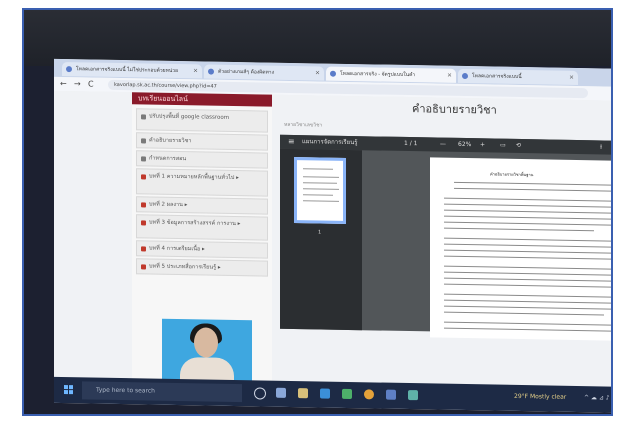  Describe the element at coordinates (443, 145) in the screenshot. I see `zoom-out-button: —` at that location.